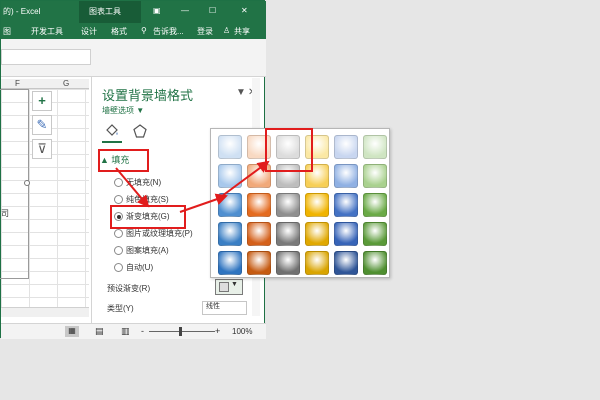 This screenshot has height=400, width=600. I want to click on selected-swatch-highlight, so click(289, 150).